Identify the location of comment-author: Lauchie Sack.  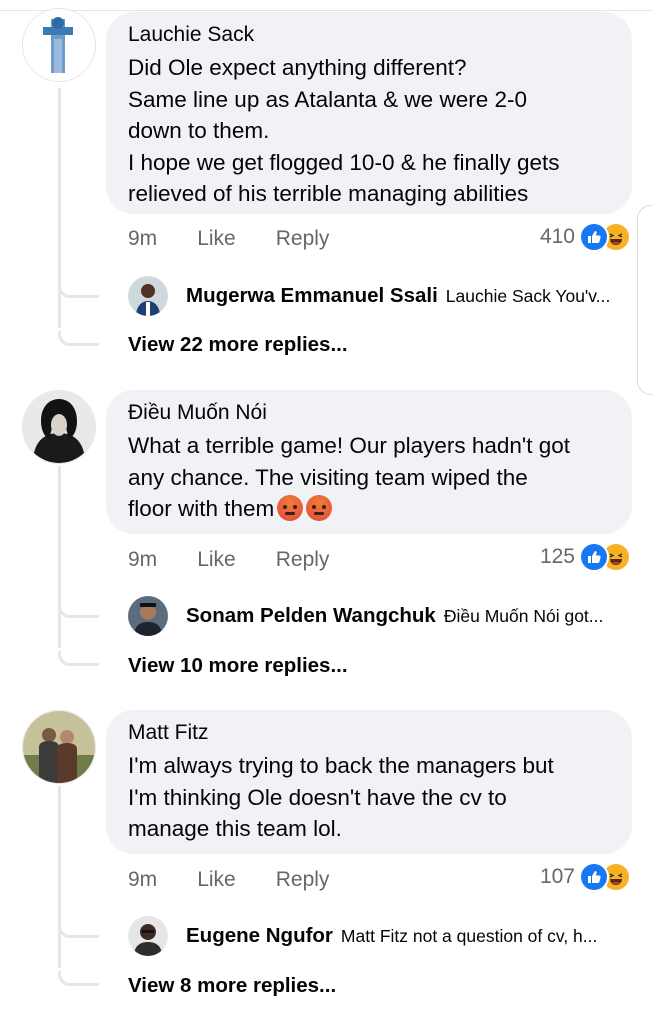
(369, 35).